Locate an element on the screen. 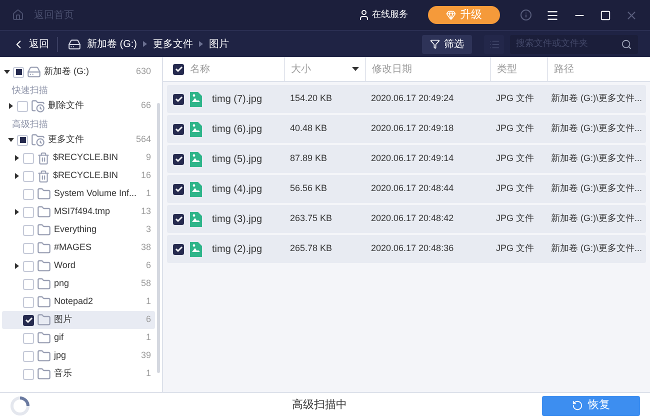  scan-status: 高级扫描中 is located at coordinates (319, 406).